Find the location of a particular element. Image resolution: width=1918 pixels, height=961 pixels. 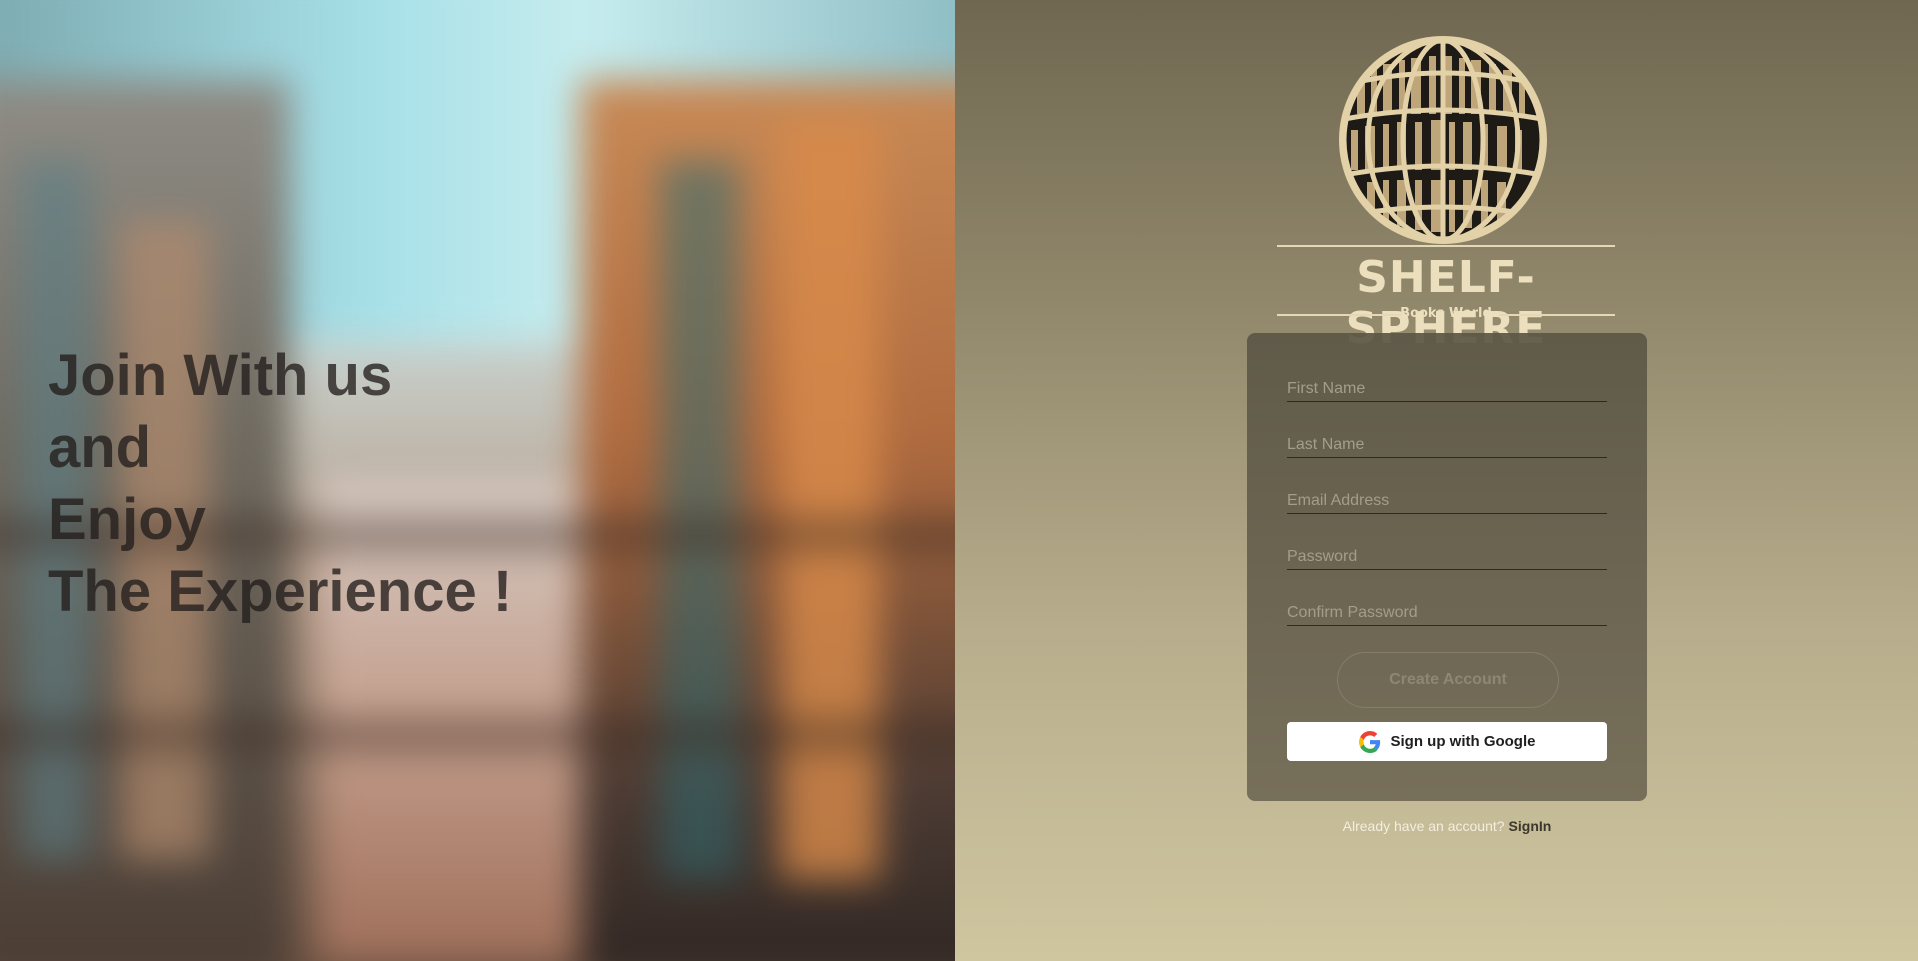

globe-bookshelf-icon is located at coordinates (1443, 140).